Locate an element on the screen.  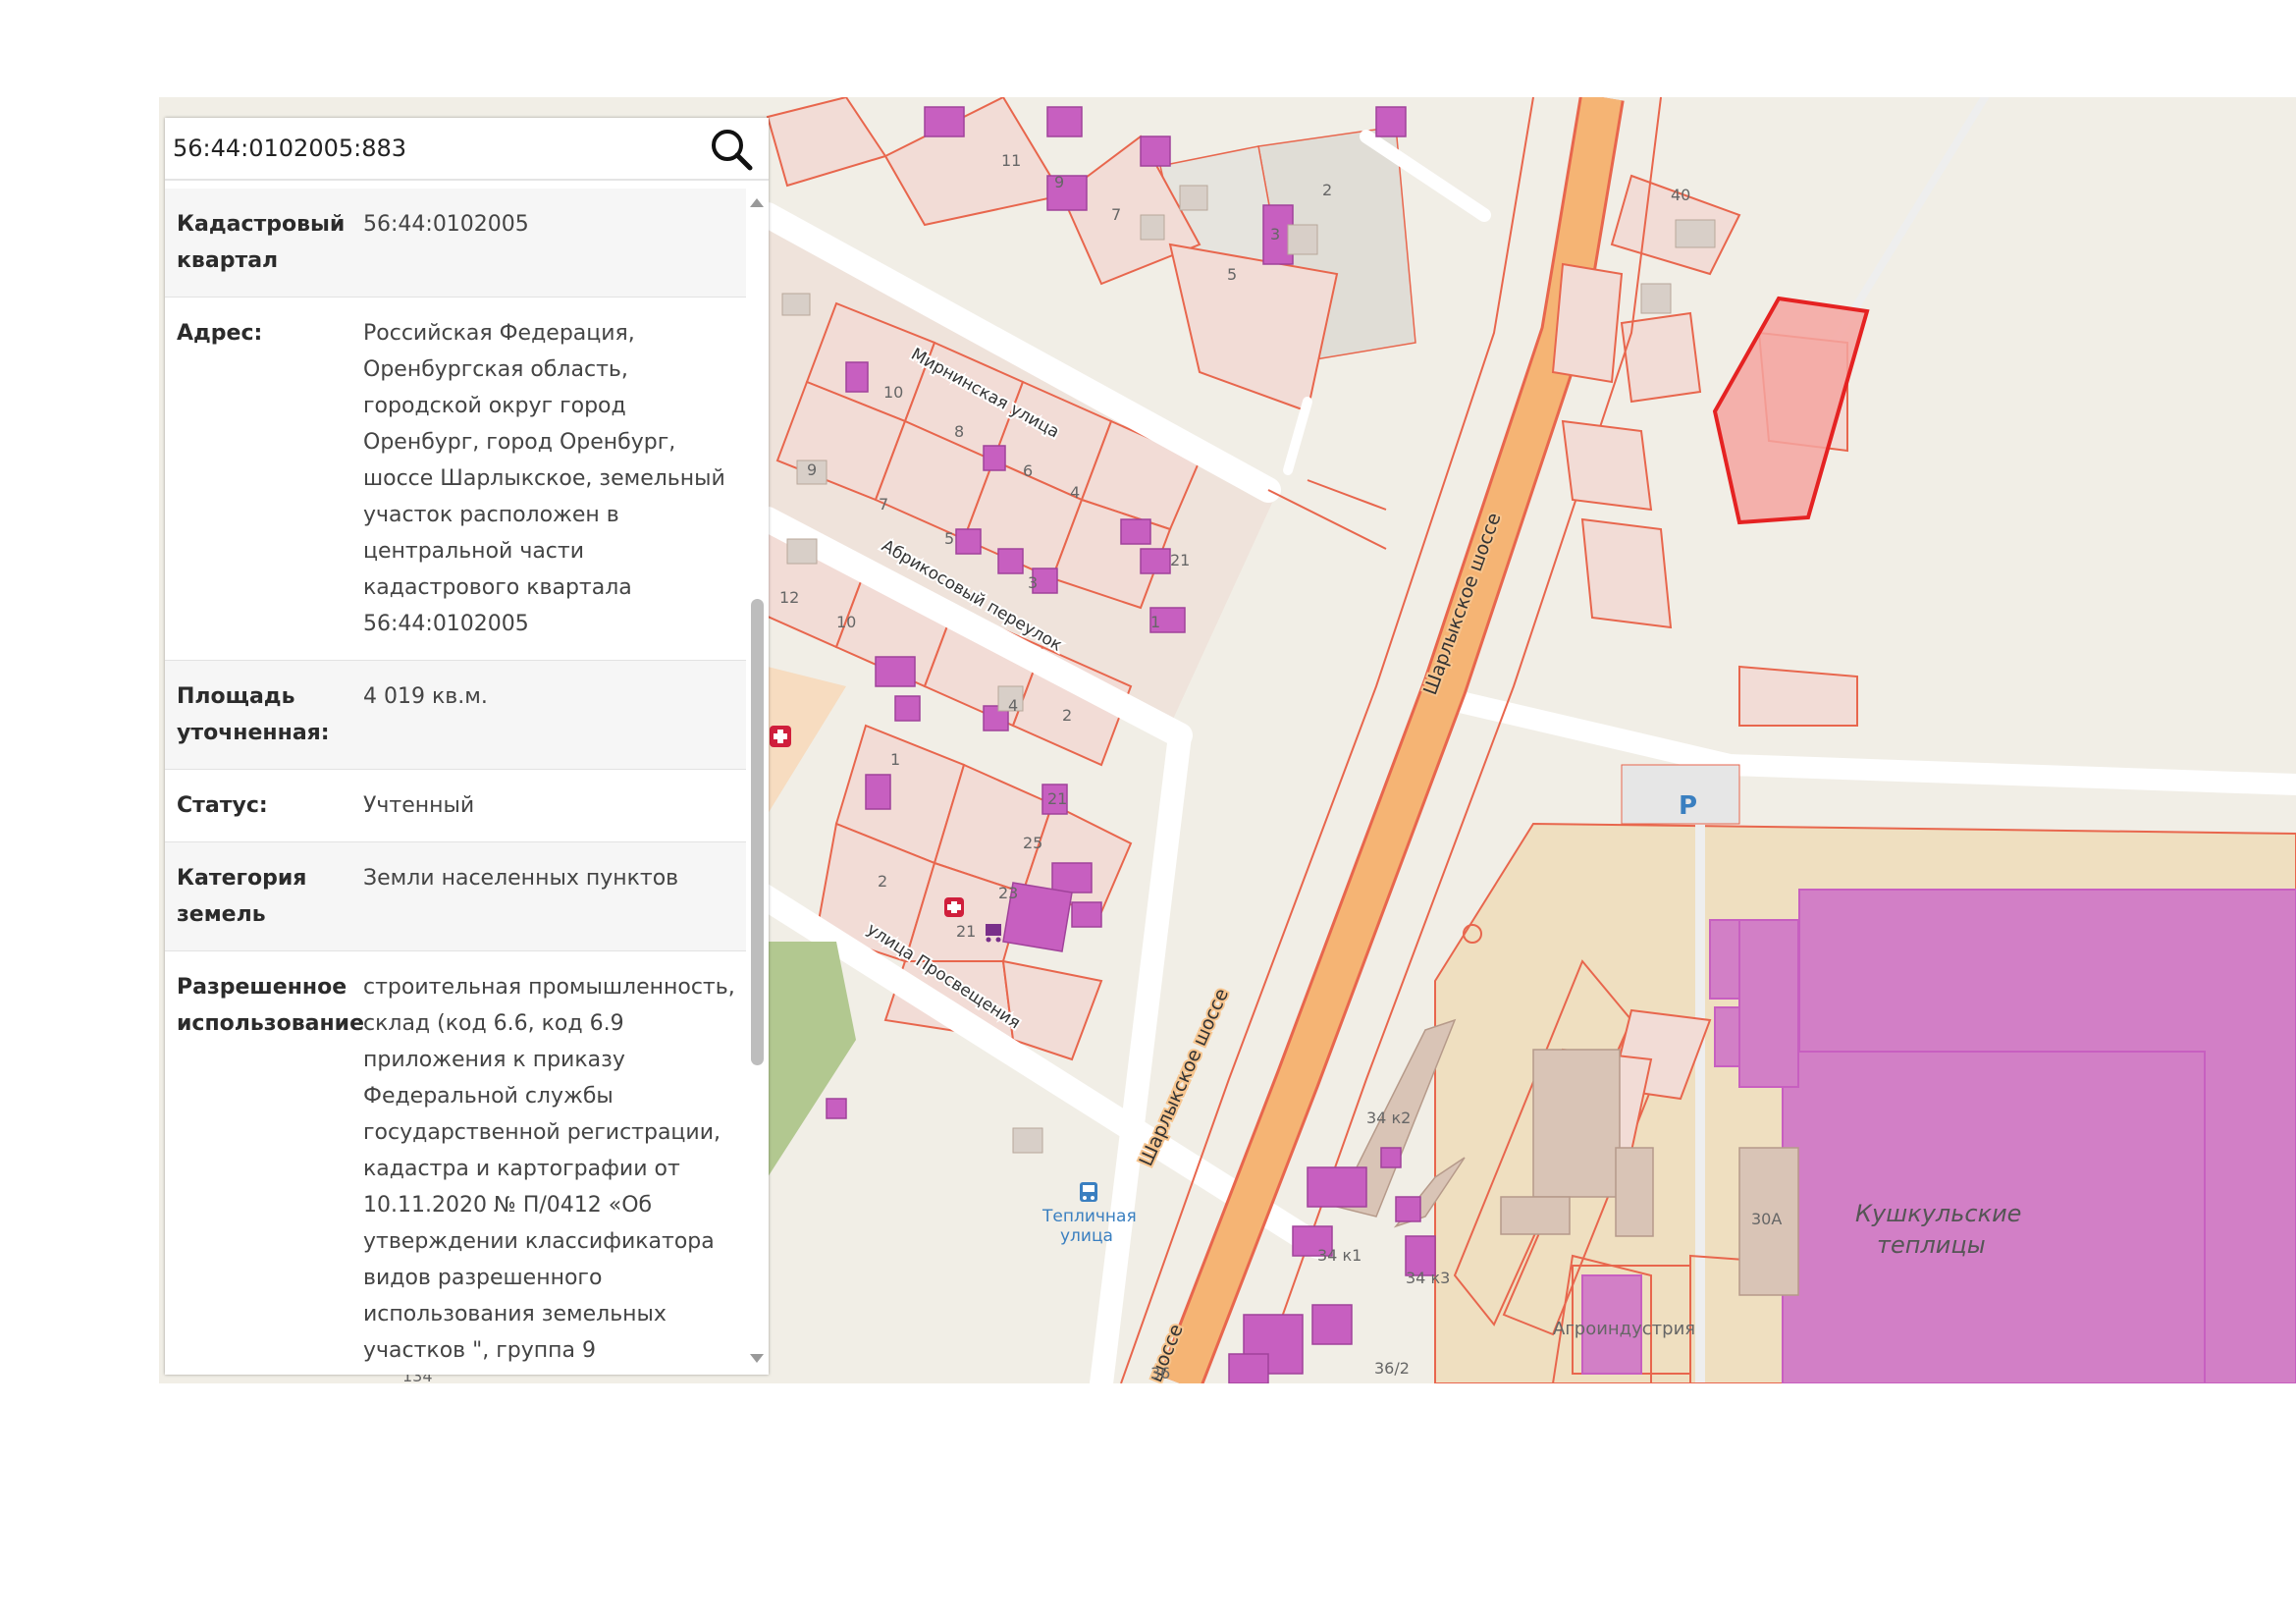
svg-text: 12 is located at coordinates (789, 597).